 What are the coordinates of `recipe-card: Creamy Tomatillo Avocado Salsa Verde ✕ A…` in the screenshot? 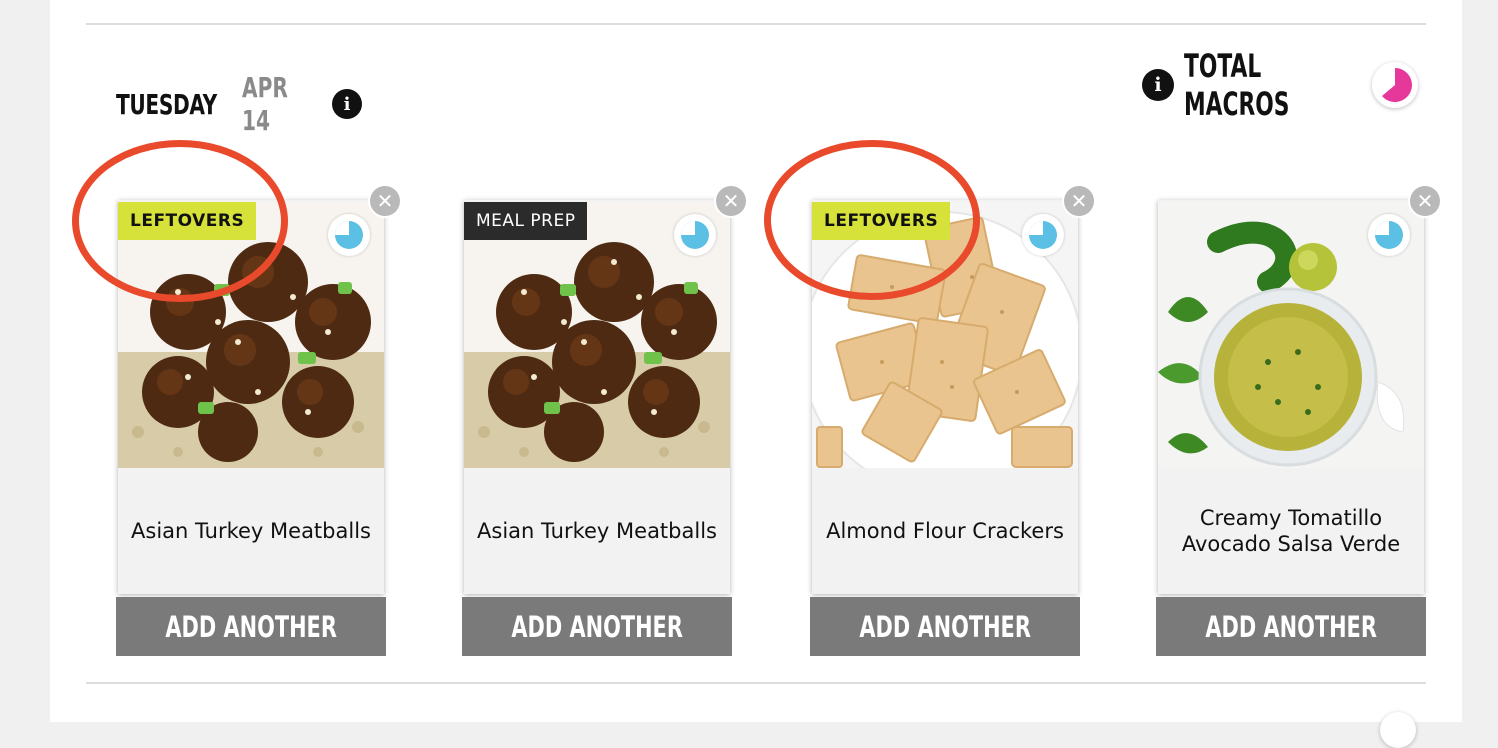 It's located at (1299, 420).